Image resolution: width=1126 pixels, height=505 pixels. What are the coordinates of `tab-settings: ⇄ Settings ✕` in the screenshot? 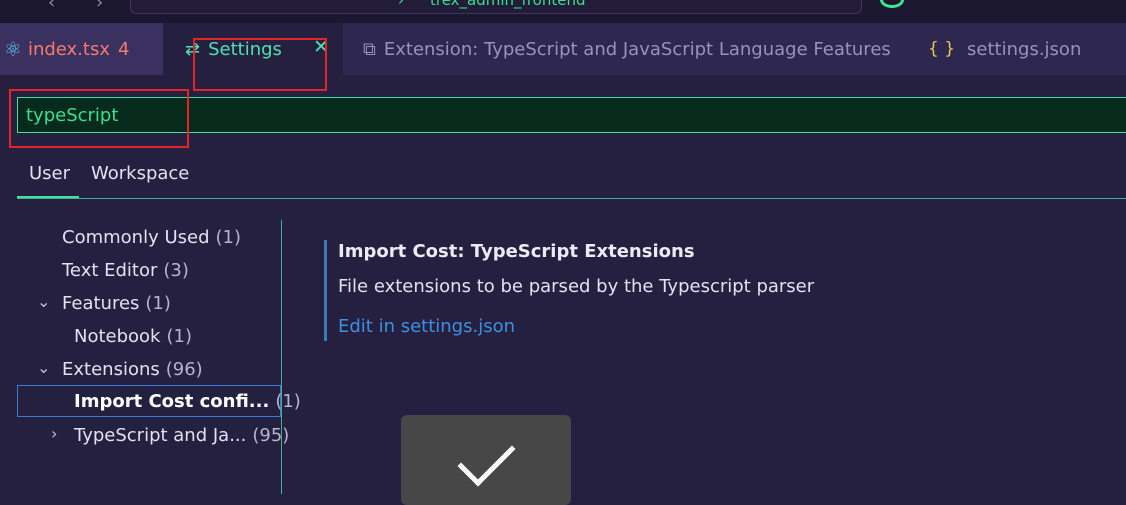 It's located at (253, 49).